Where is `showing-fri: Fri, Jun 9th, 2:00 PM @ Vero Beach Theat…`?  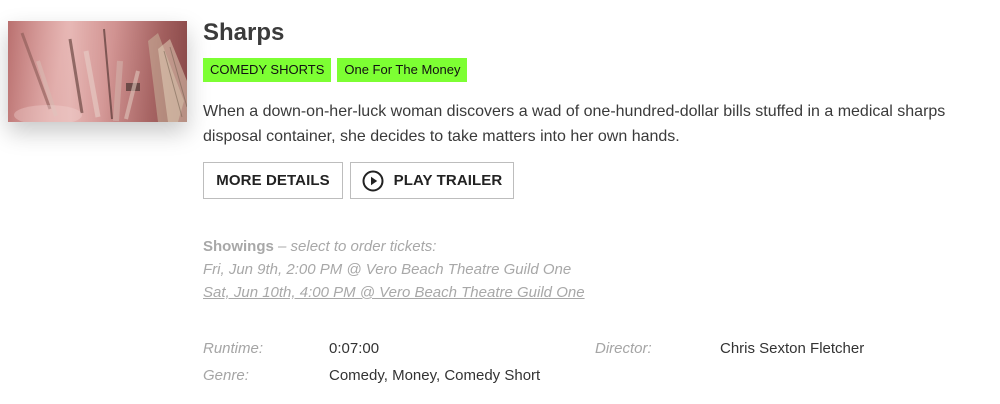 showing-fri: Fri, Jun 9th, 2:00 PM @ Vero Beach Theat… is located at coordinates (387, 269).